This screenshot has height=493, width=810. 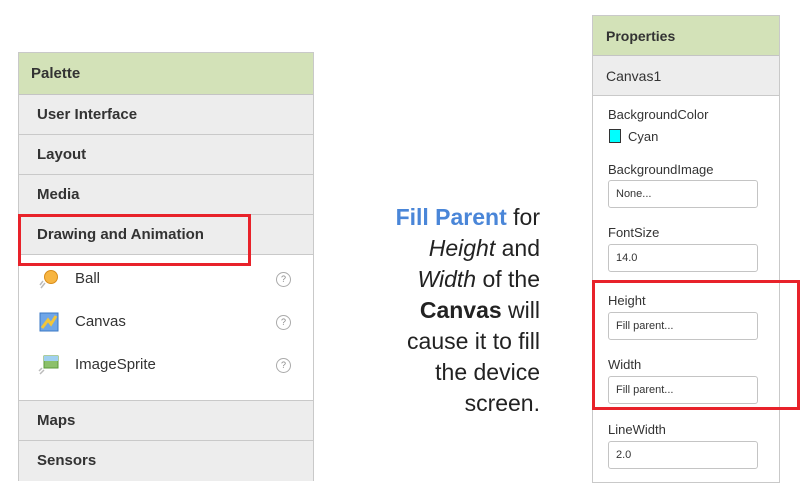 I want to click on height-text: Height, so click(x=462, y=248).